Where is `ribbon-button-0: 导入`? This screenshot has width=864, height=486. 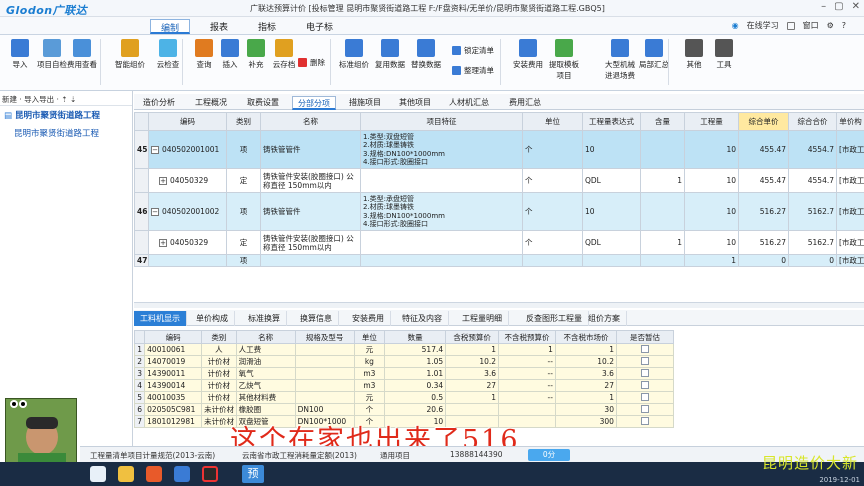
ribbon-button-0: 导入 is located at coordinates (20, 54).